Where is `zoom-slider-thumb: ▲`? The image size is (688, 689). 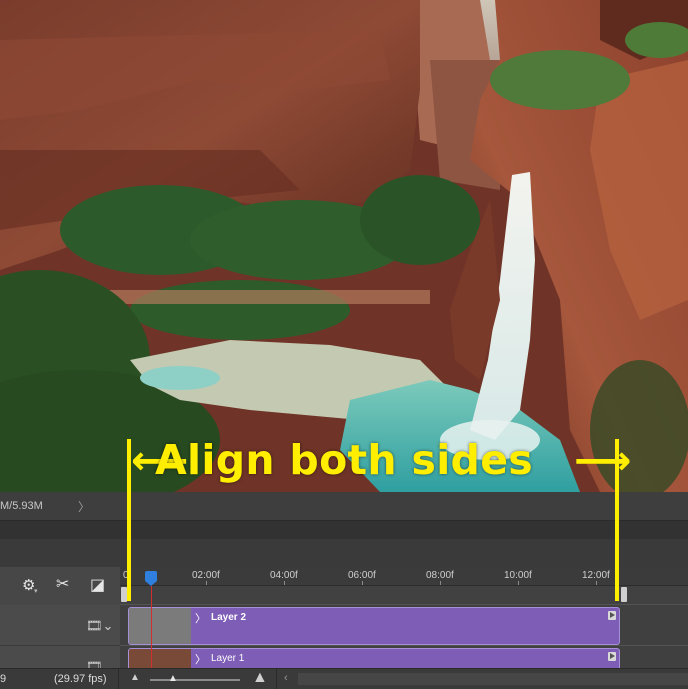 zoom-slider-thumb: ▲ is located at coordinates (173, 678).